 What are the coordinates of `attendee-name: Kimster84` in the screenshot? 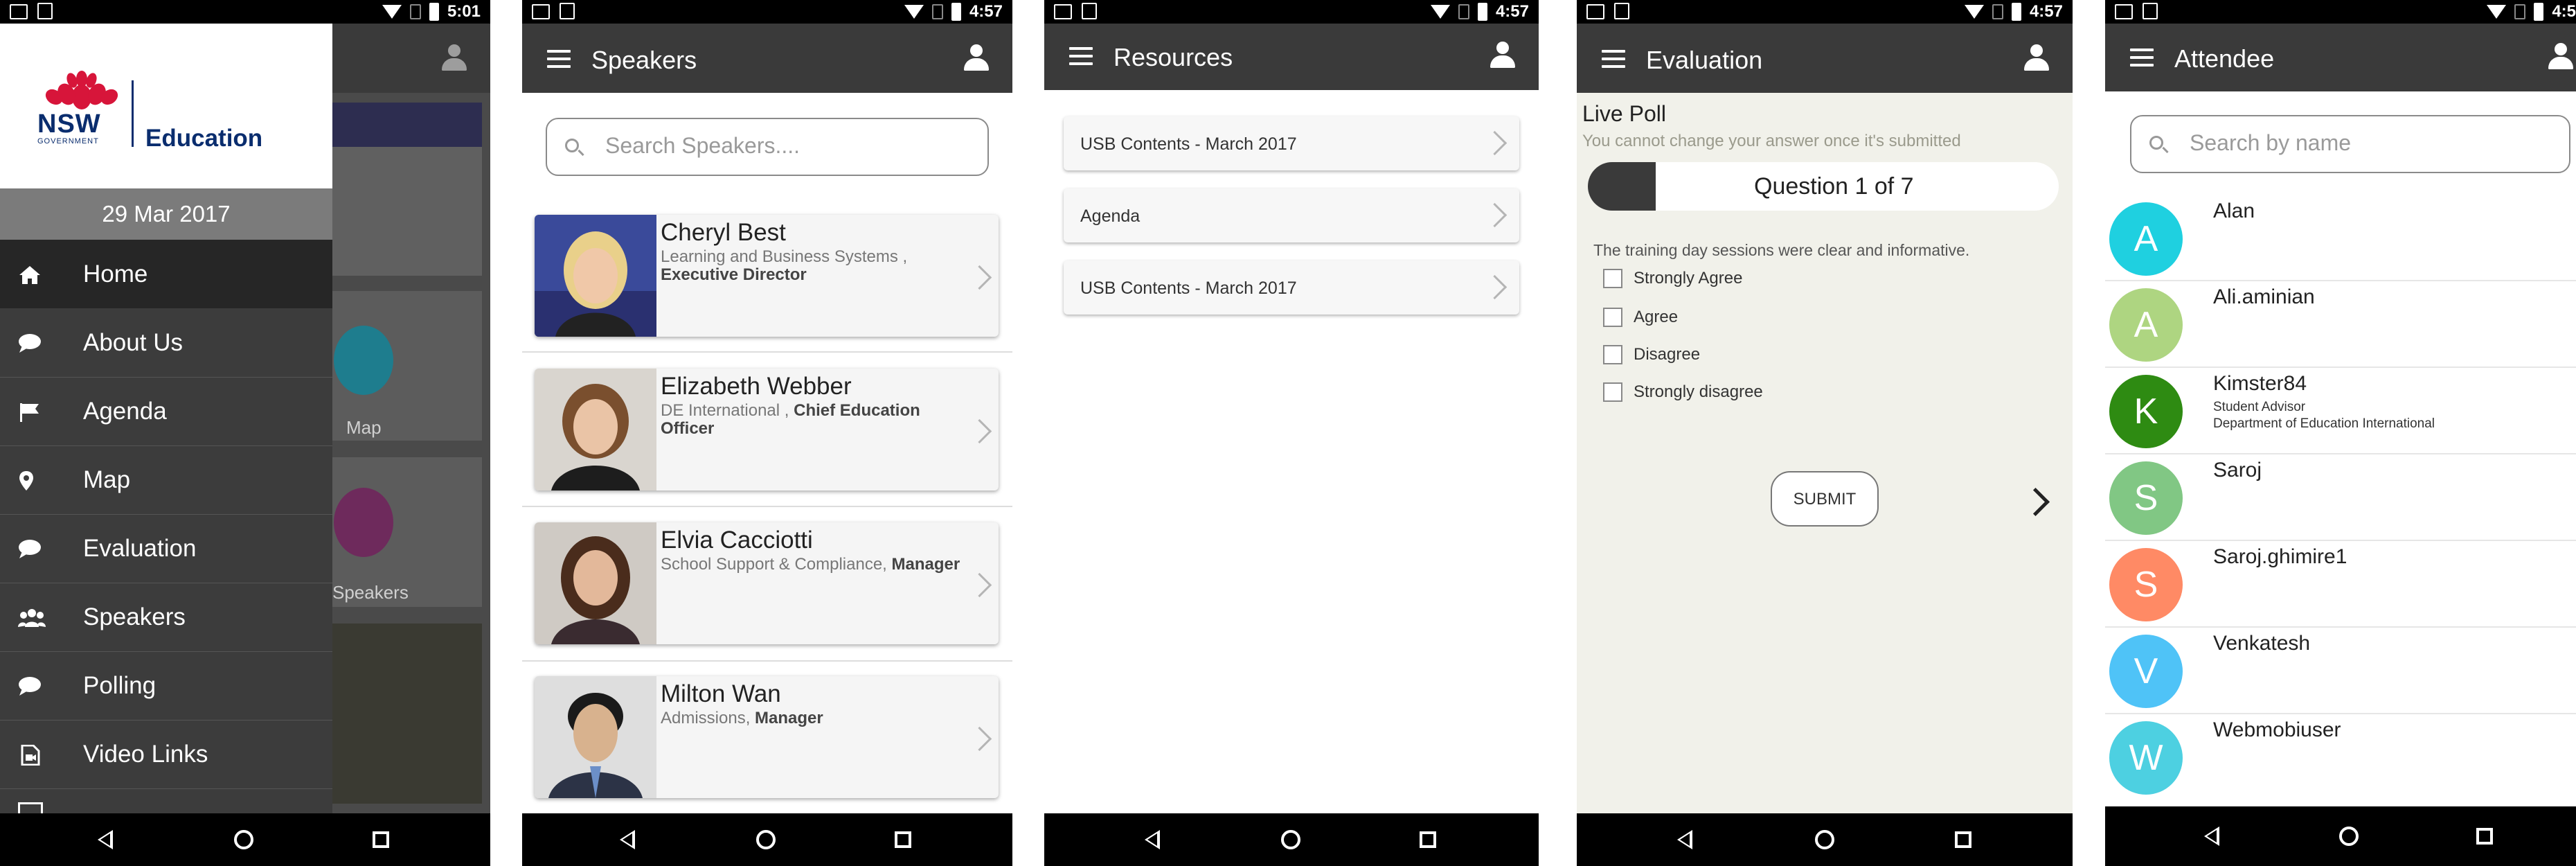 It's located at (2260, 383).